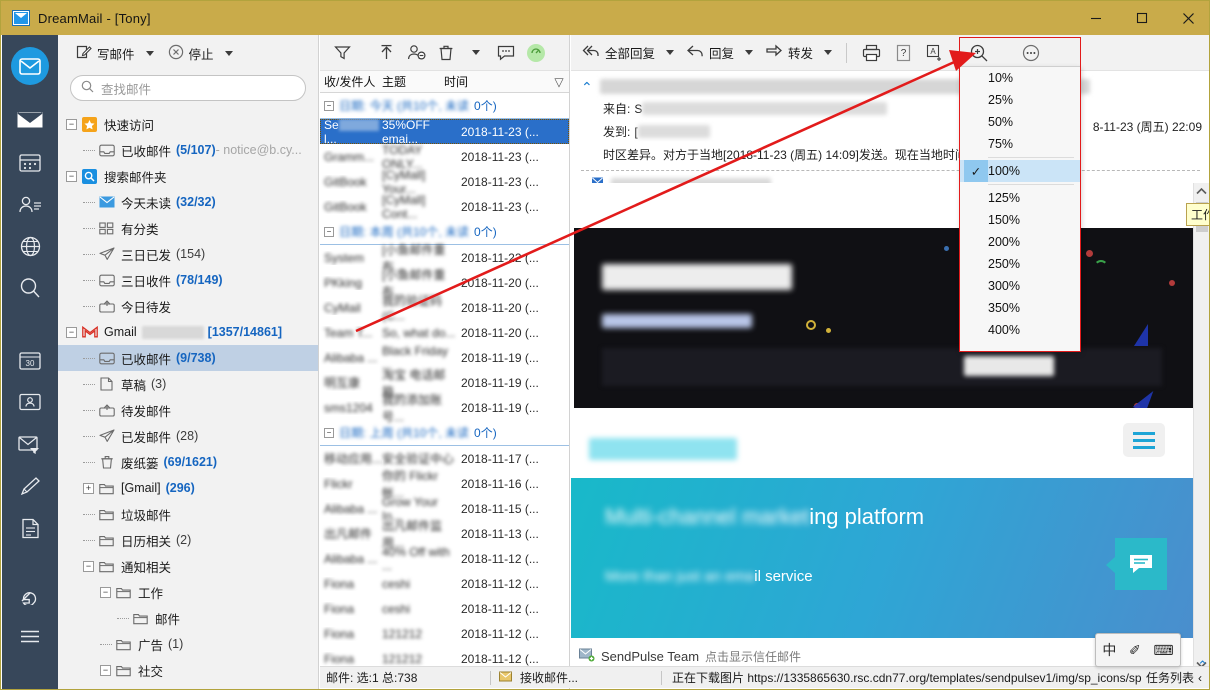  Describe the element at coordinates (416, 53) in the screenshot. I see `block-sender-icon` at that location.